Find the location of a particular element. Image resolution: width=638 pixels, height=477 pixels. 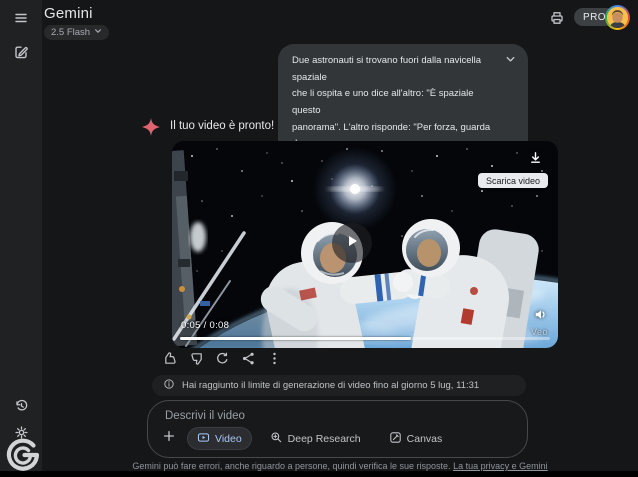

thumbs-down-icon is located at coordinates (196, 361).